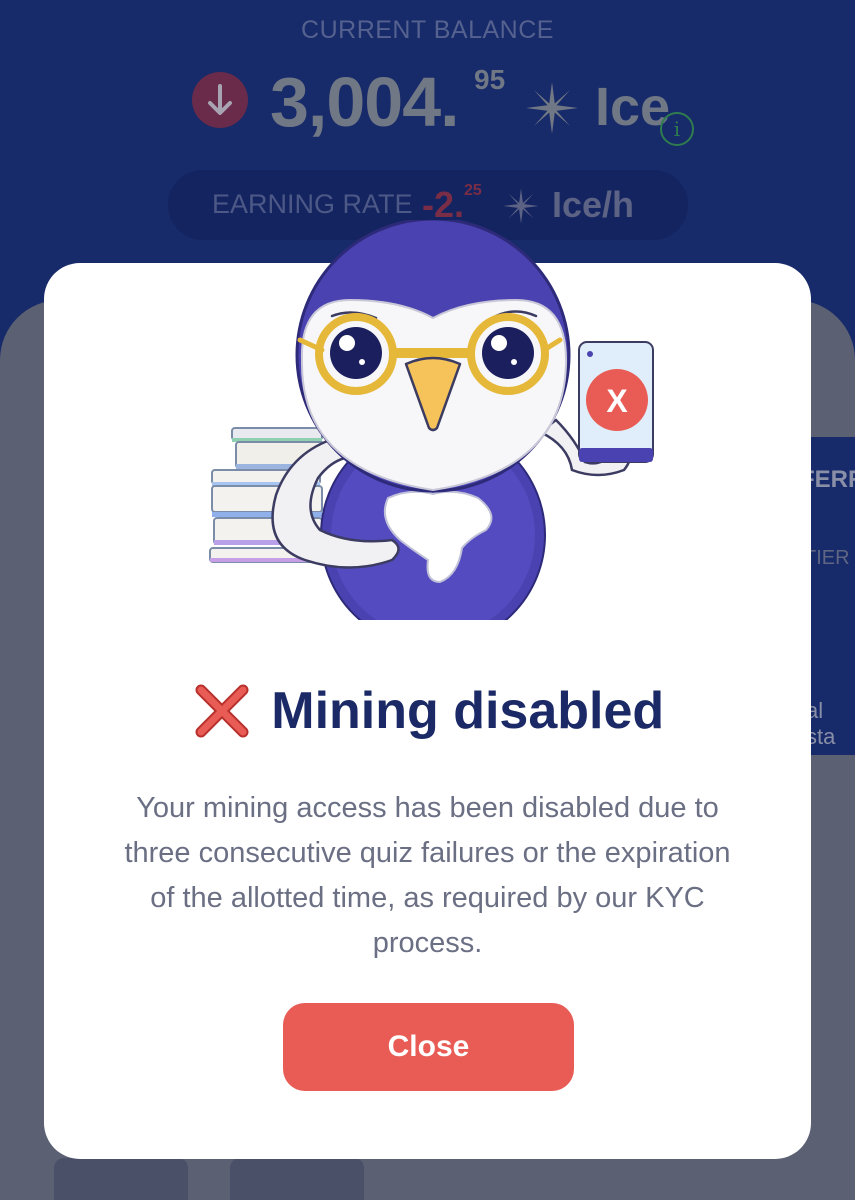 This screenshot has width=855, height=1200. Describe the element at coordinates (220, 100) in the screenshot. I see `balance-down-arrow-icon` at that location.